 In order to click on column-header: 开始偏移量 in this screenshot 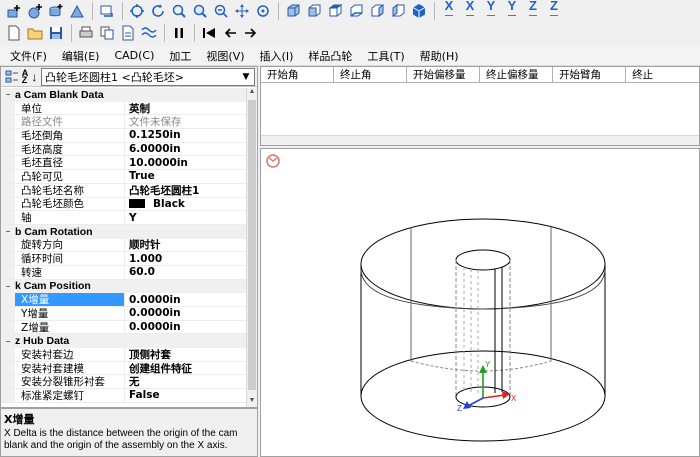, I will do `click(444, 74)`.